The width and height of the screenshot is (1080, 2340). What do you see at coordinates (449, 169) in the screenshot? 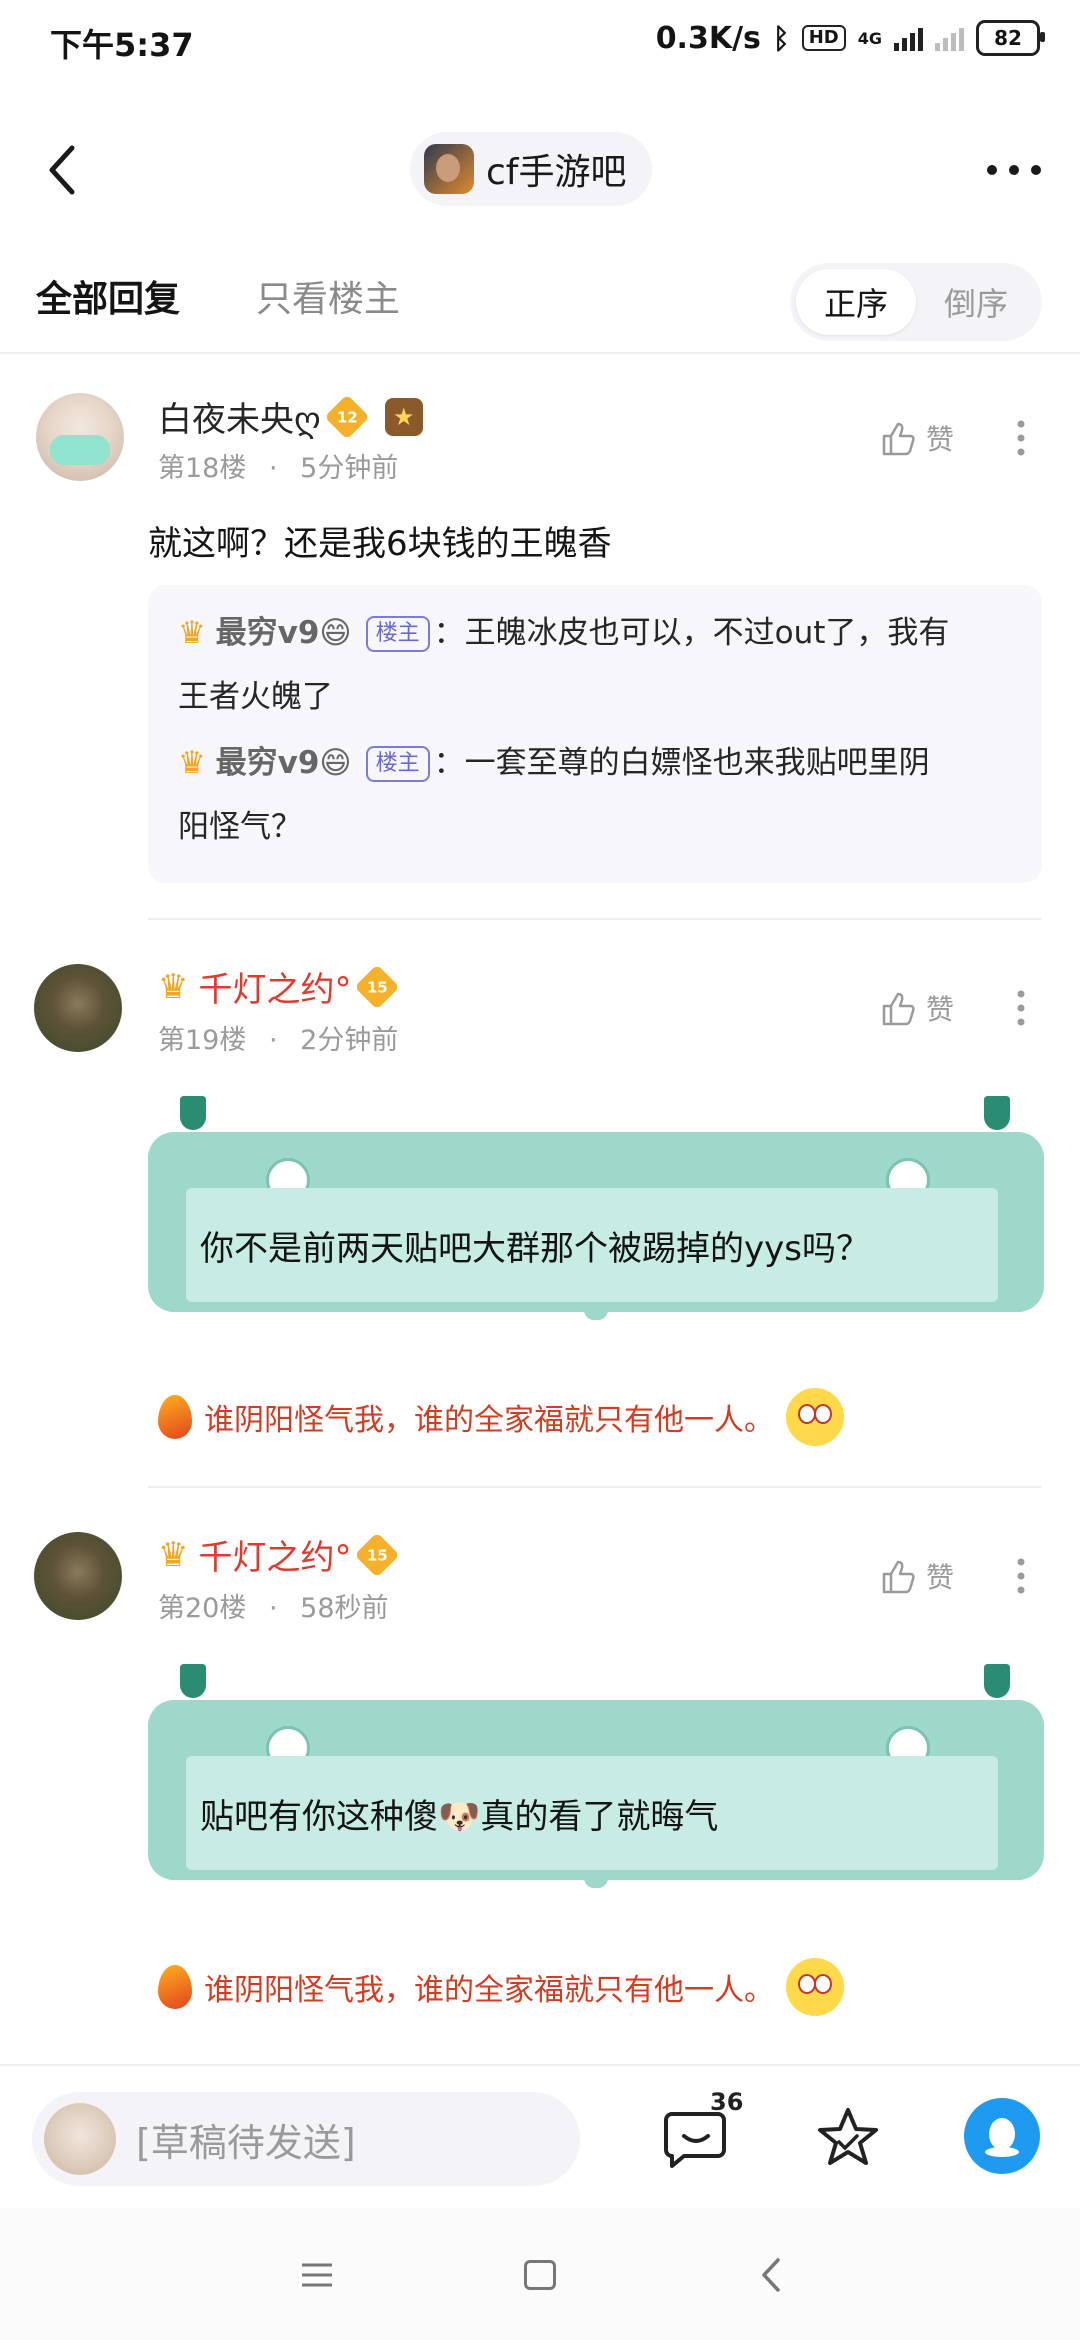
I see `forum-avatar` at bounding box center [449, 169].